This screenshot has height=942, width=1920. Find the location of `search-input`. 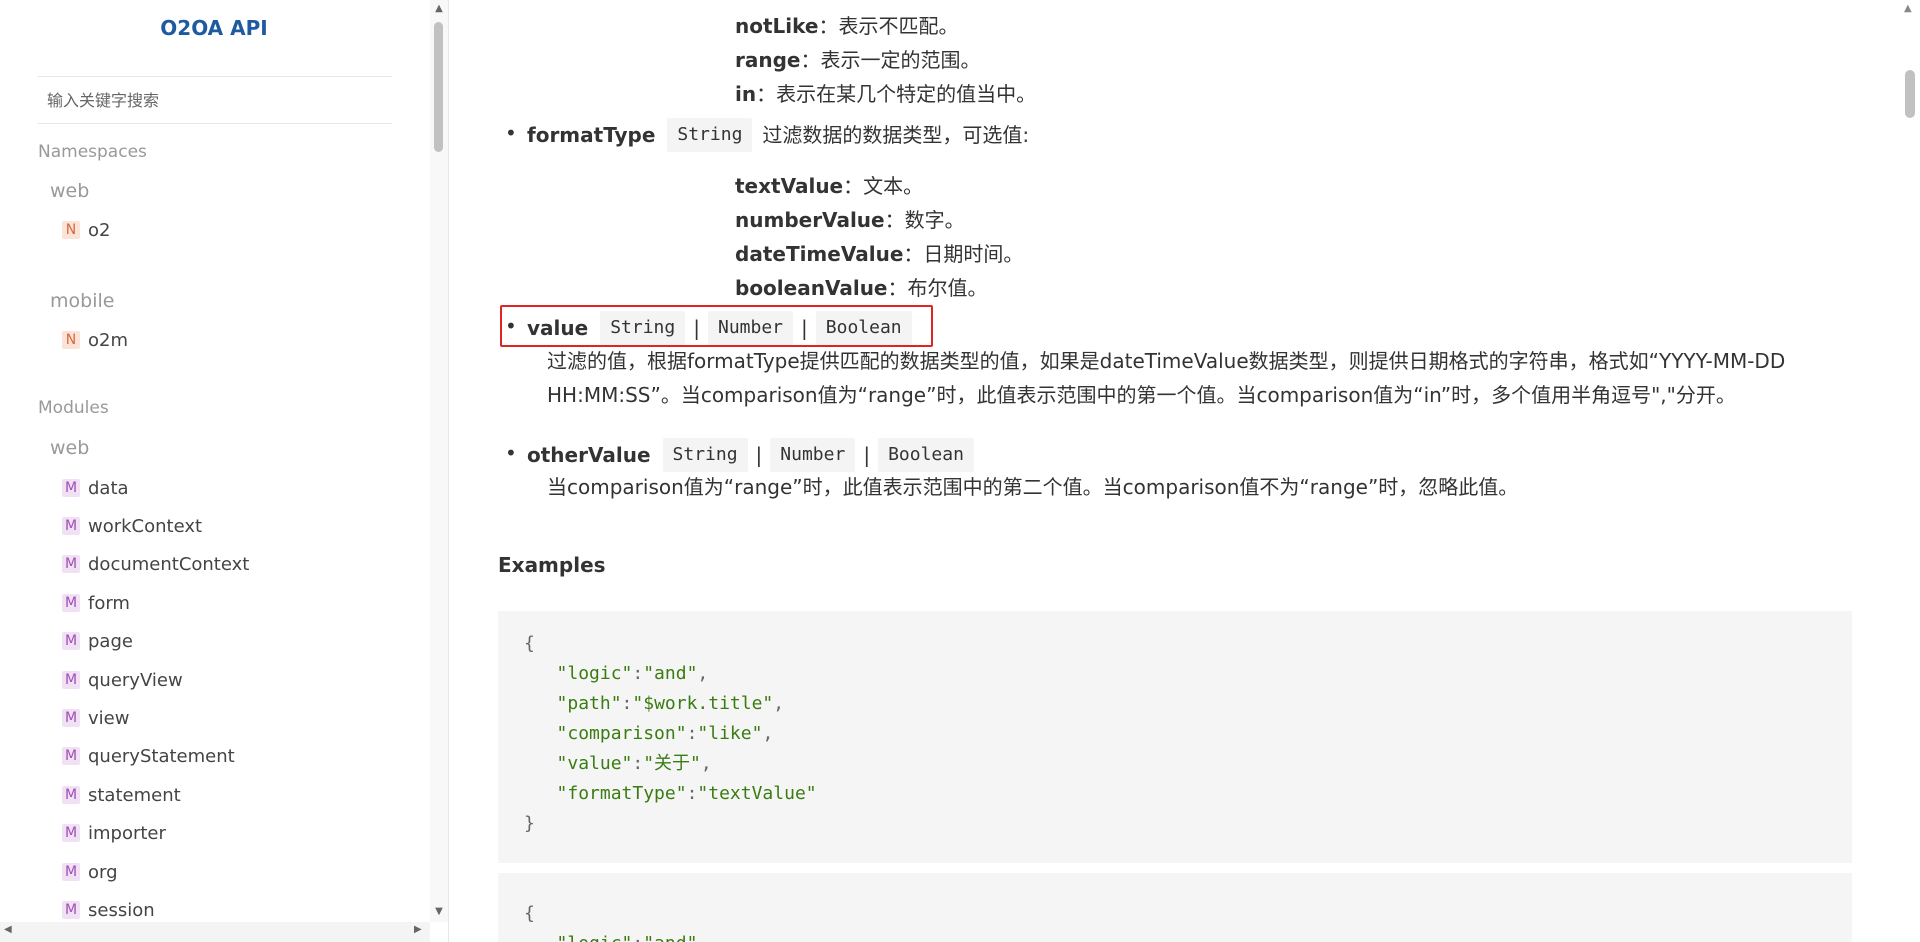

search-input is located at coordinates (215, 100).